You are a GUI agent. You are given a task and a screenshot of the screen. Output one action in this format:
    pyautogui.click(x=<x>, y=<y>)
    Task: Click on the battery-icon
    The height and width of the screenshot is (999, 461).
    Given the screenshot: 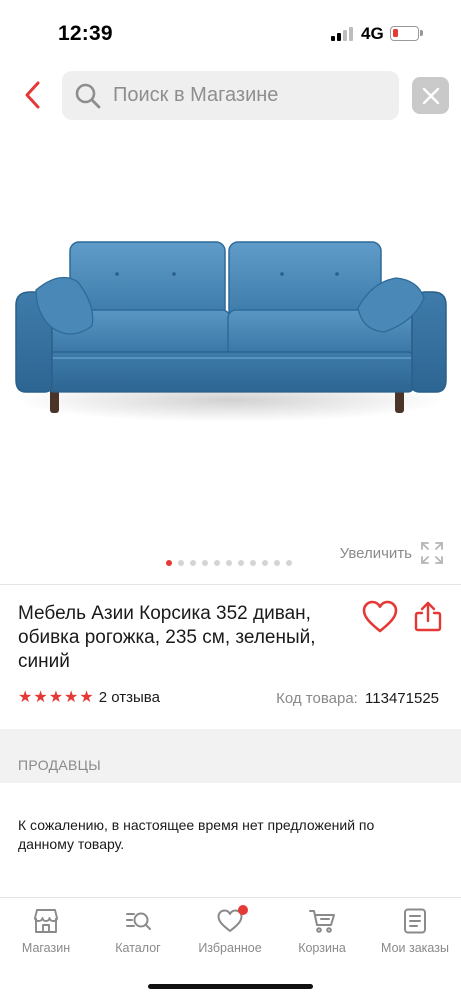 What is the action you would take?
    pyautogui.click(x=404, y=33)
    